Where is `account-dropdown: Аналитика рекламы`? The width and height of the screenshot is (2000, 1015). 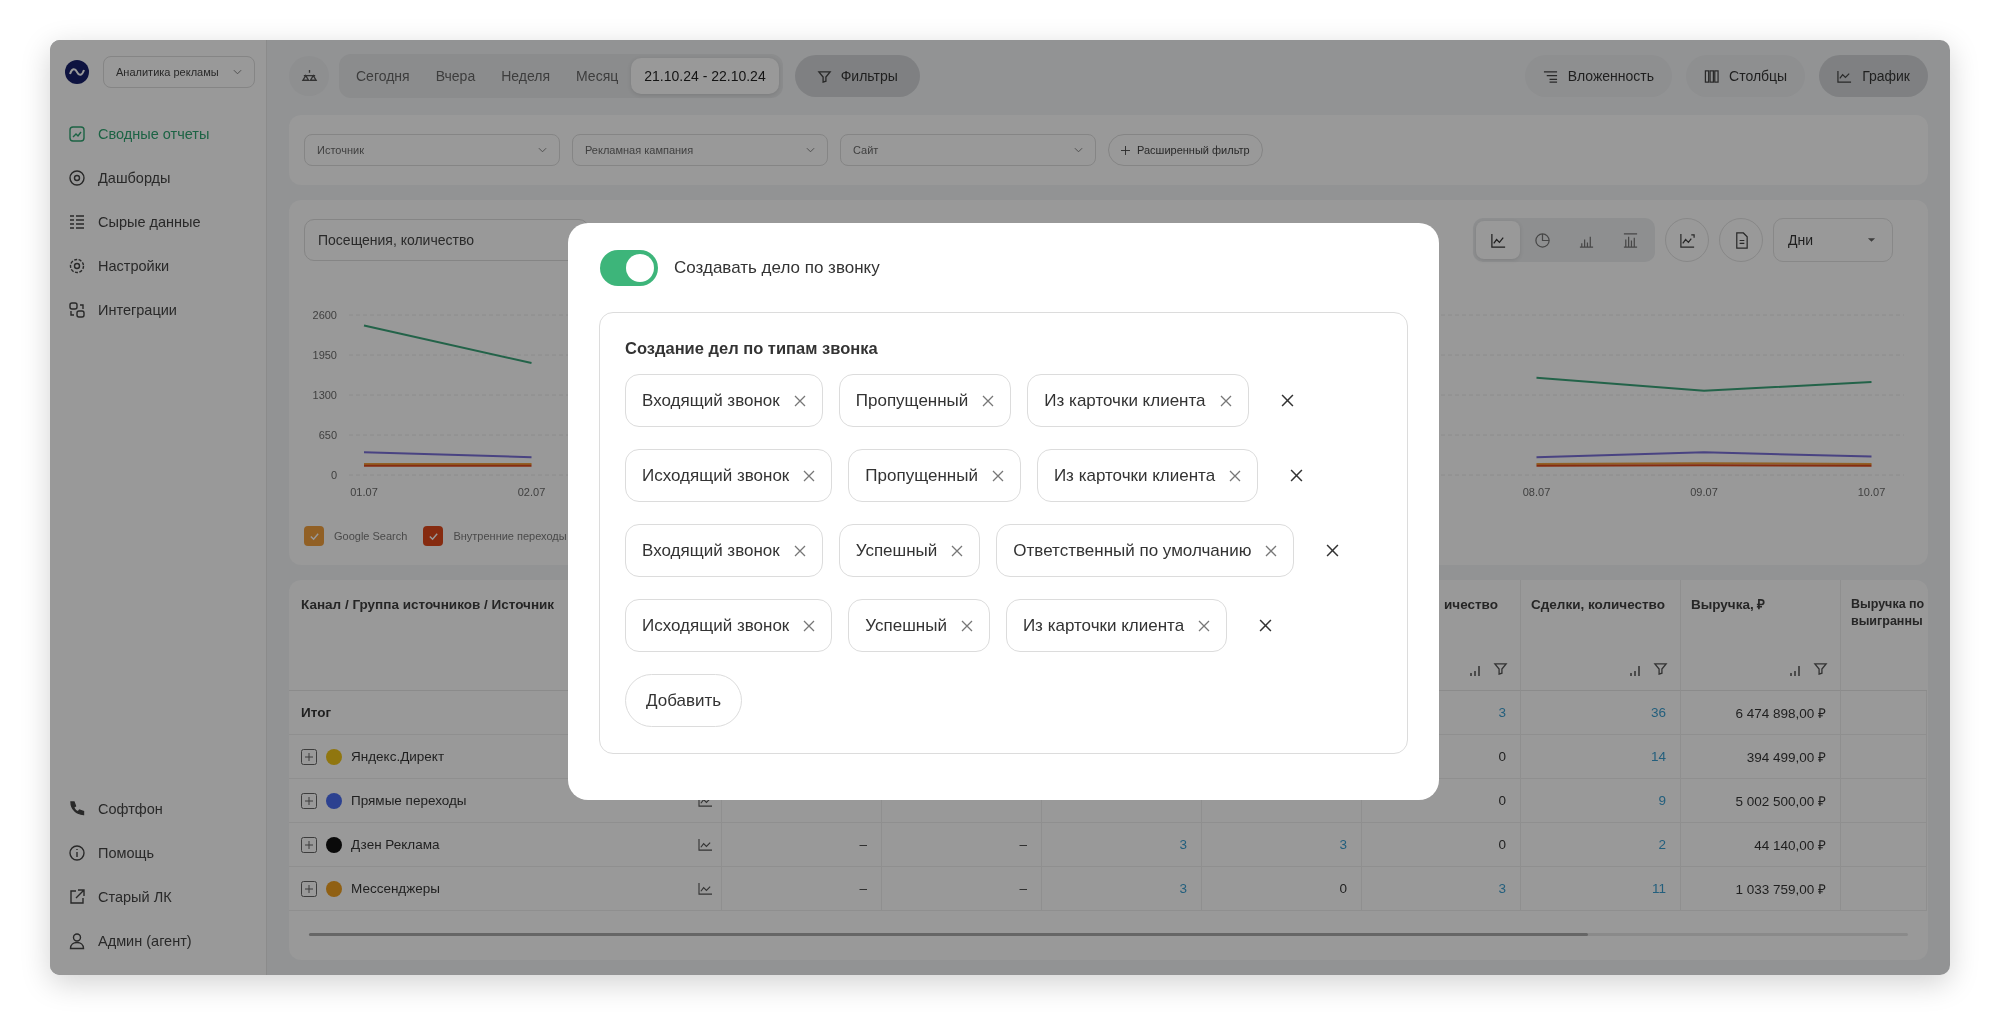 account-dropdown: Аналитика рекламы is located at coordinates (179, 72).